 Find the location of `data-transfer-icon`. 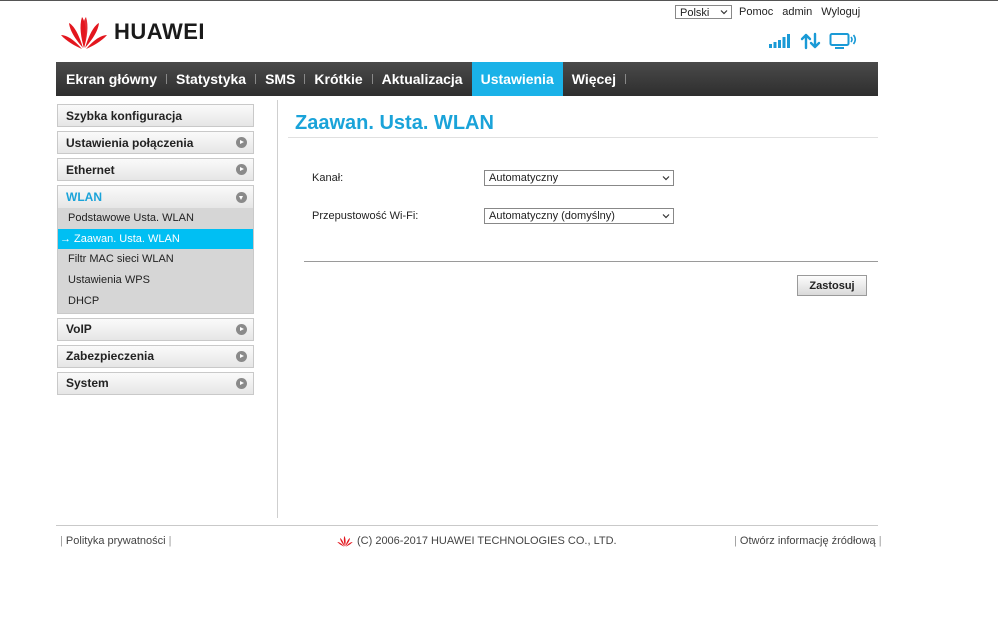

data-transfer-icon is located at coordinates (810, 41).